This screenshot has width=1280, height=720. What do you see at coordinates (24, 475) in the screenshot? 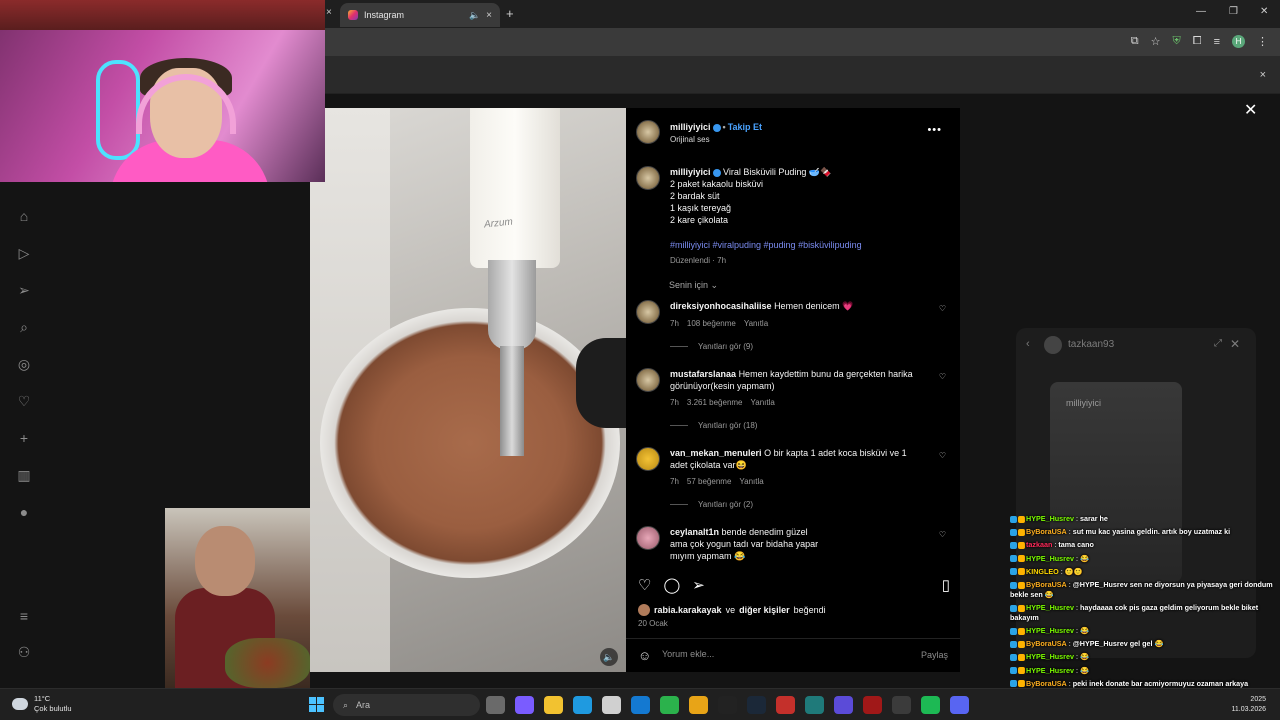
I see `dashboard-icon: ▥` at bounding box center [24, 475].